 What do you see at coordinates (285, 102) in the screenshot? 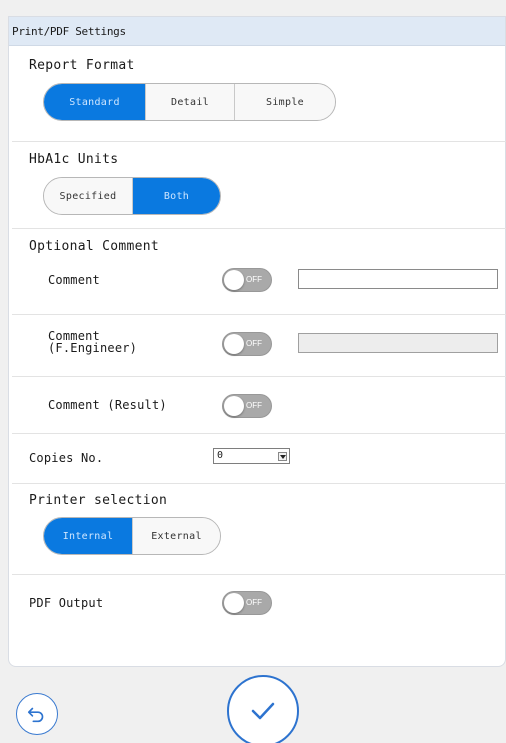
I see `report-format-simple: Simple` at bounding box center [285, 102].